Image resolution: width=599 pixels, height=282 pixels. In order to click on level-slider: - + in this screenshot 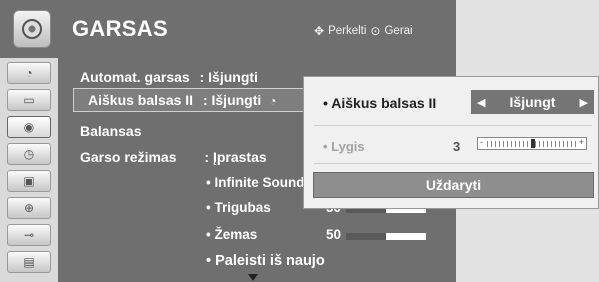, I will do `click(532, 143)`.